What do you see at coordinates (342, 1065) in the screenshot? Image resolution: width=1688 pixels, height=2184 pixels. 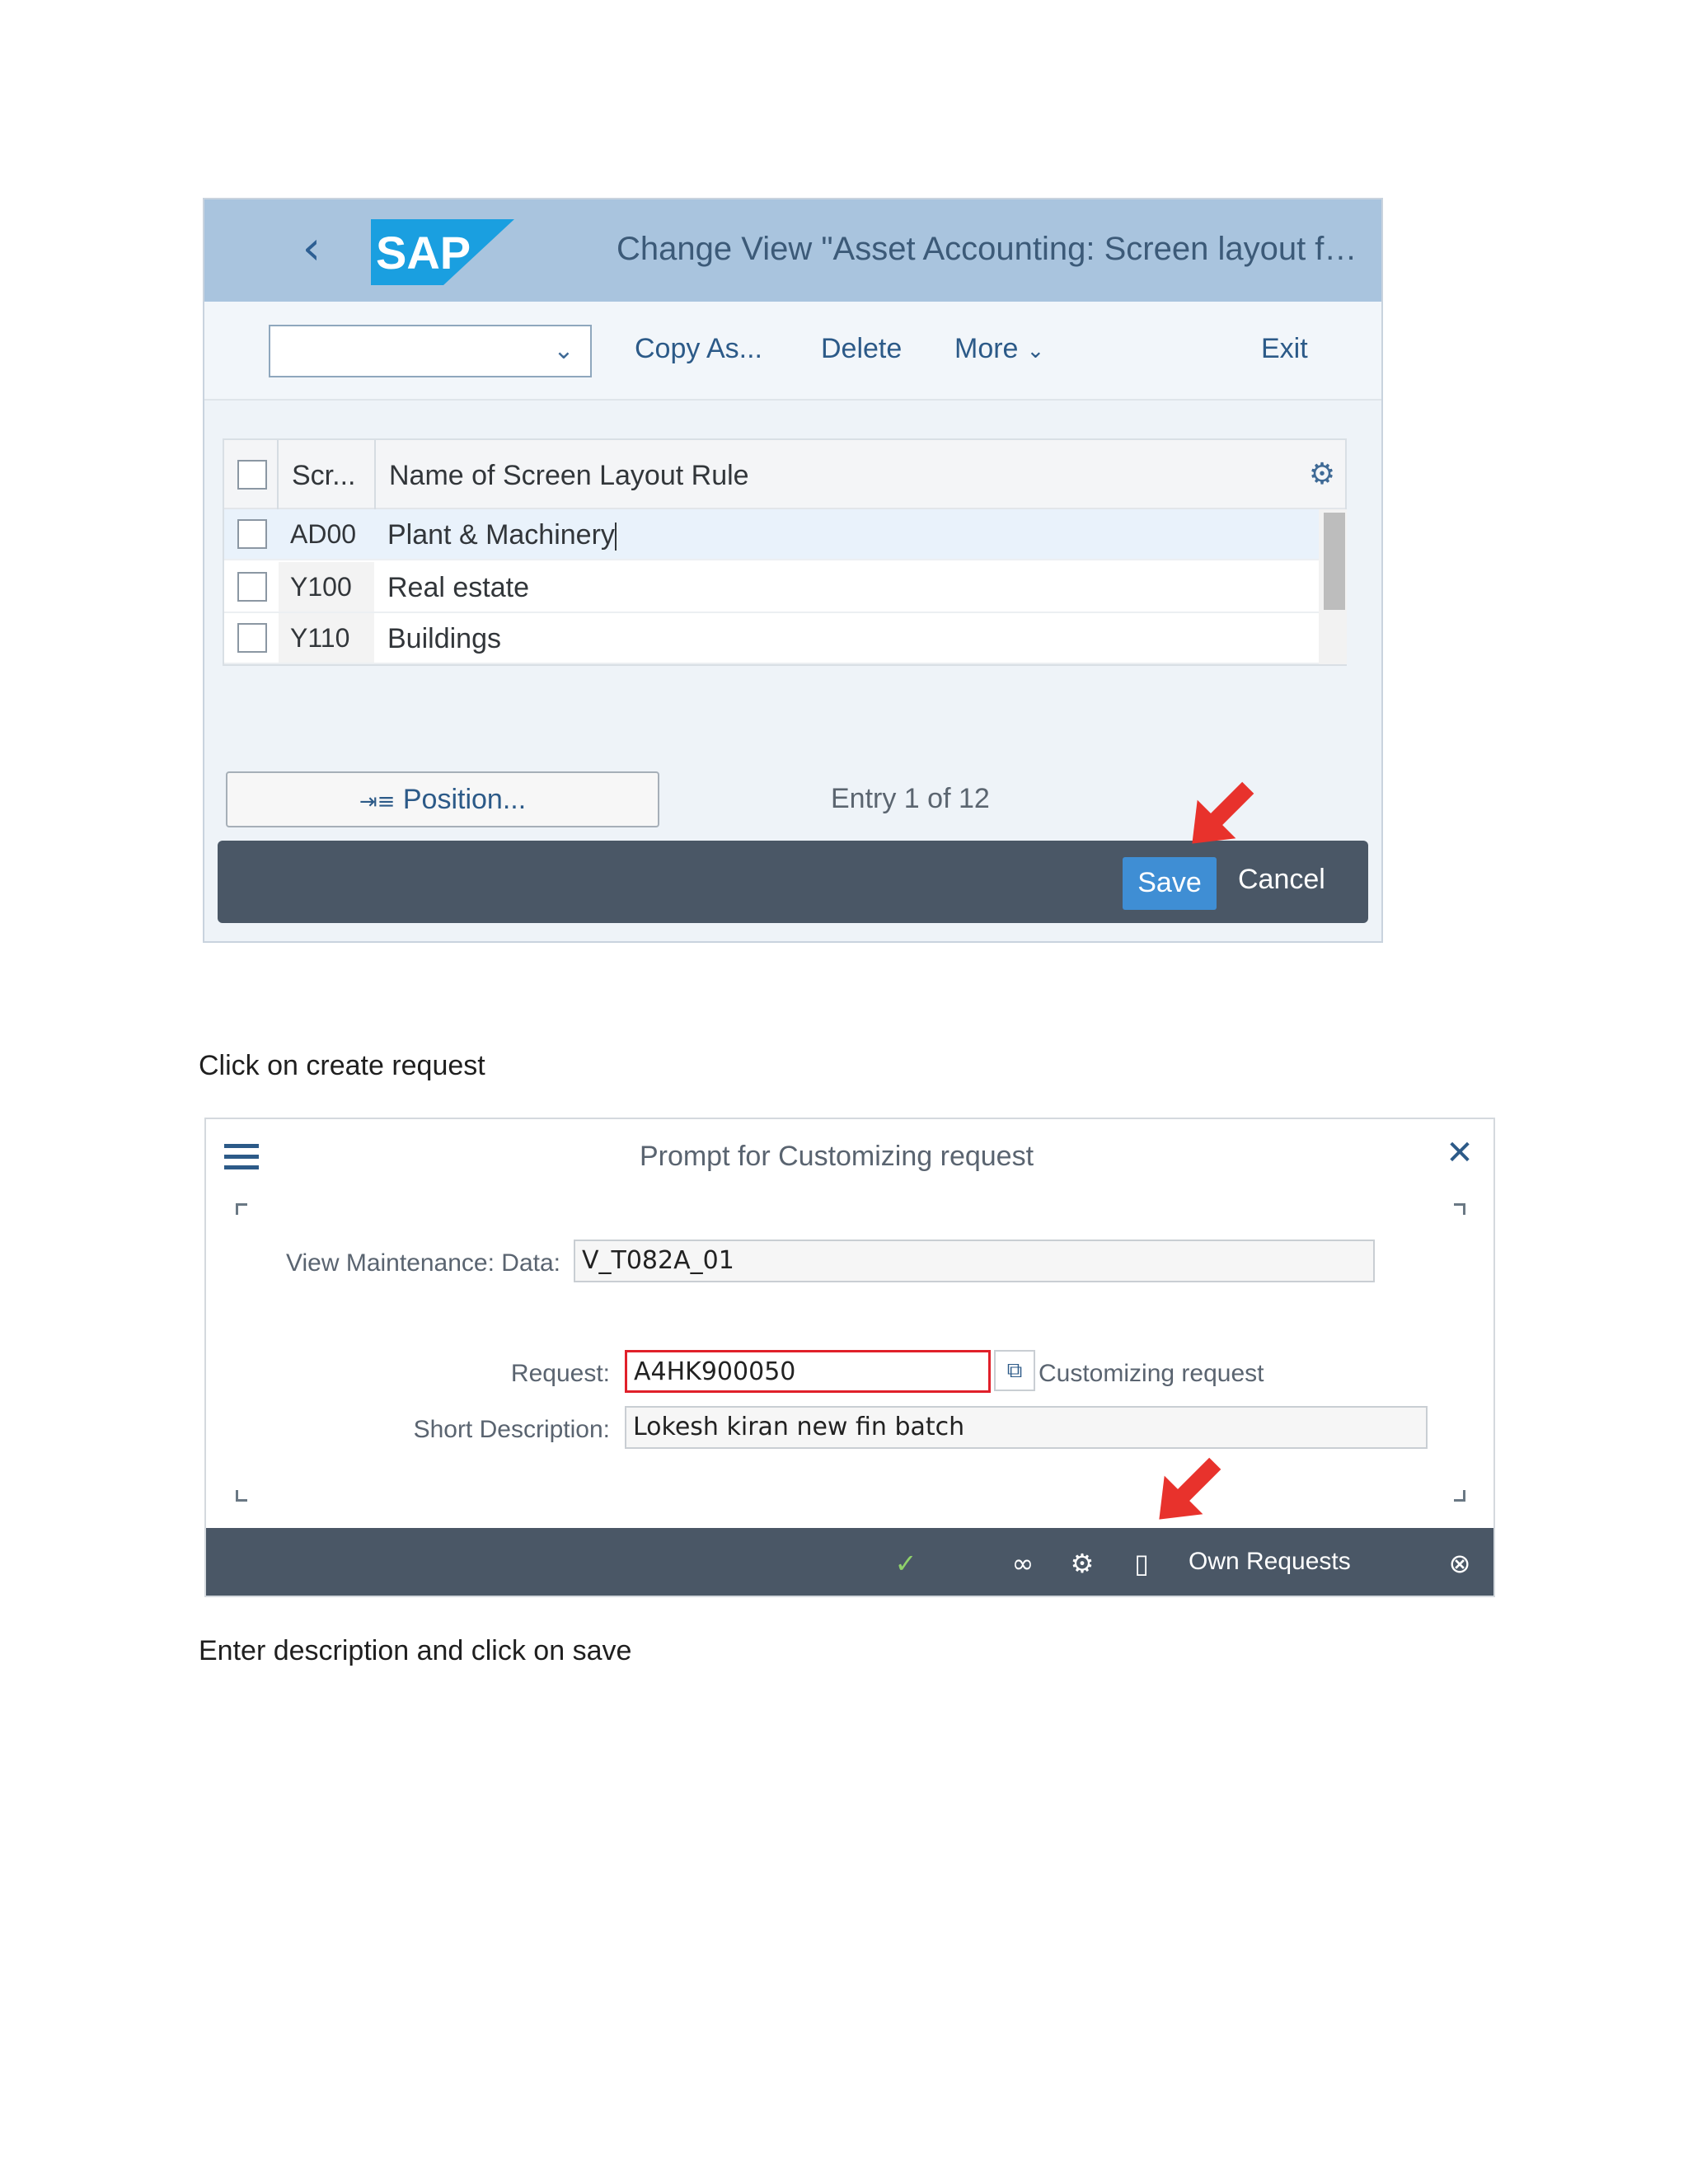 I see `instruction-caption: Click on create request` at bounding box center [342, 1065].